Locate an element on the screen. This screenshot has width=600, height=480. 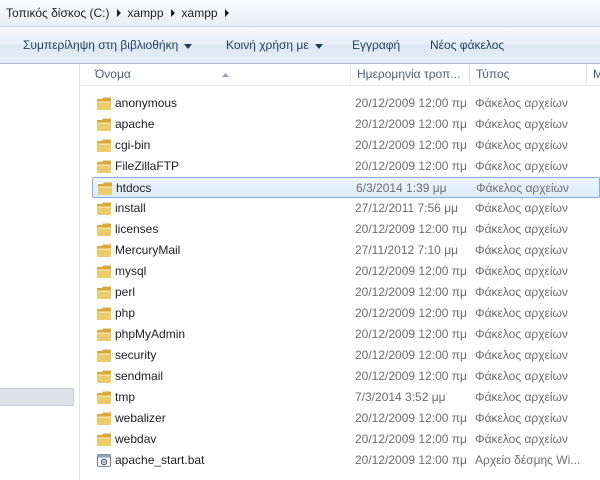
include-in-library-button: Συμπερίληψη στη βιβλιοθήκη is located at coordinates (108, 45).